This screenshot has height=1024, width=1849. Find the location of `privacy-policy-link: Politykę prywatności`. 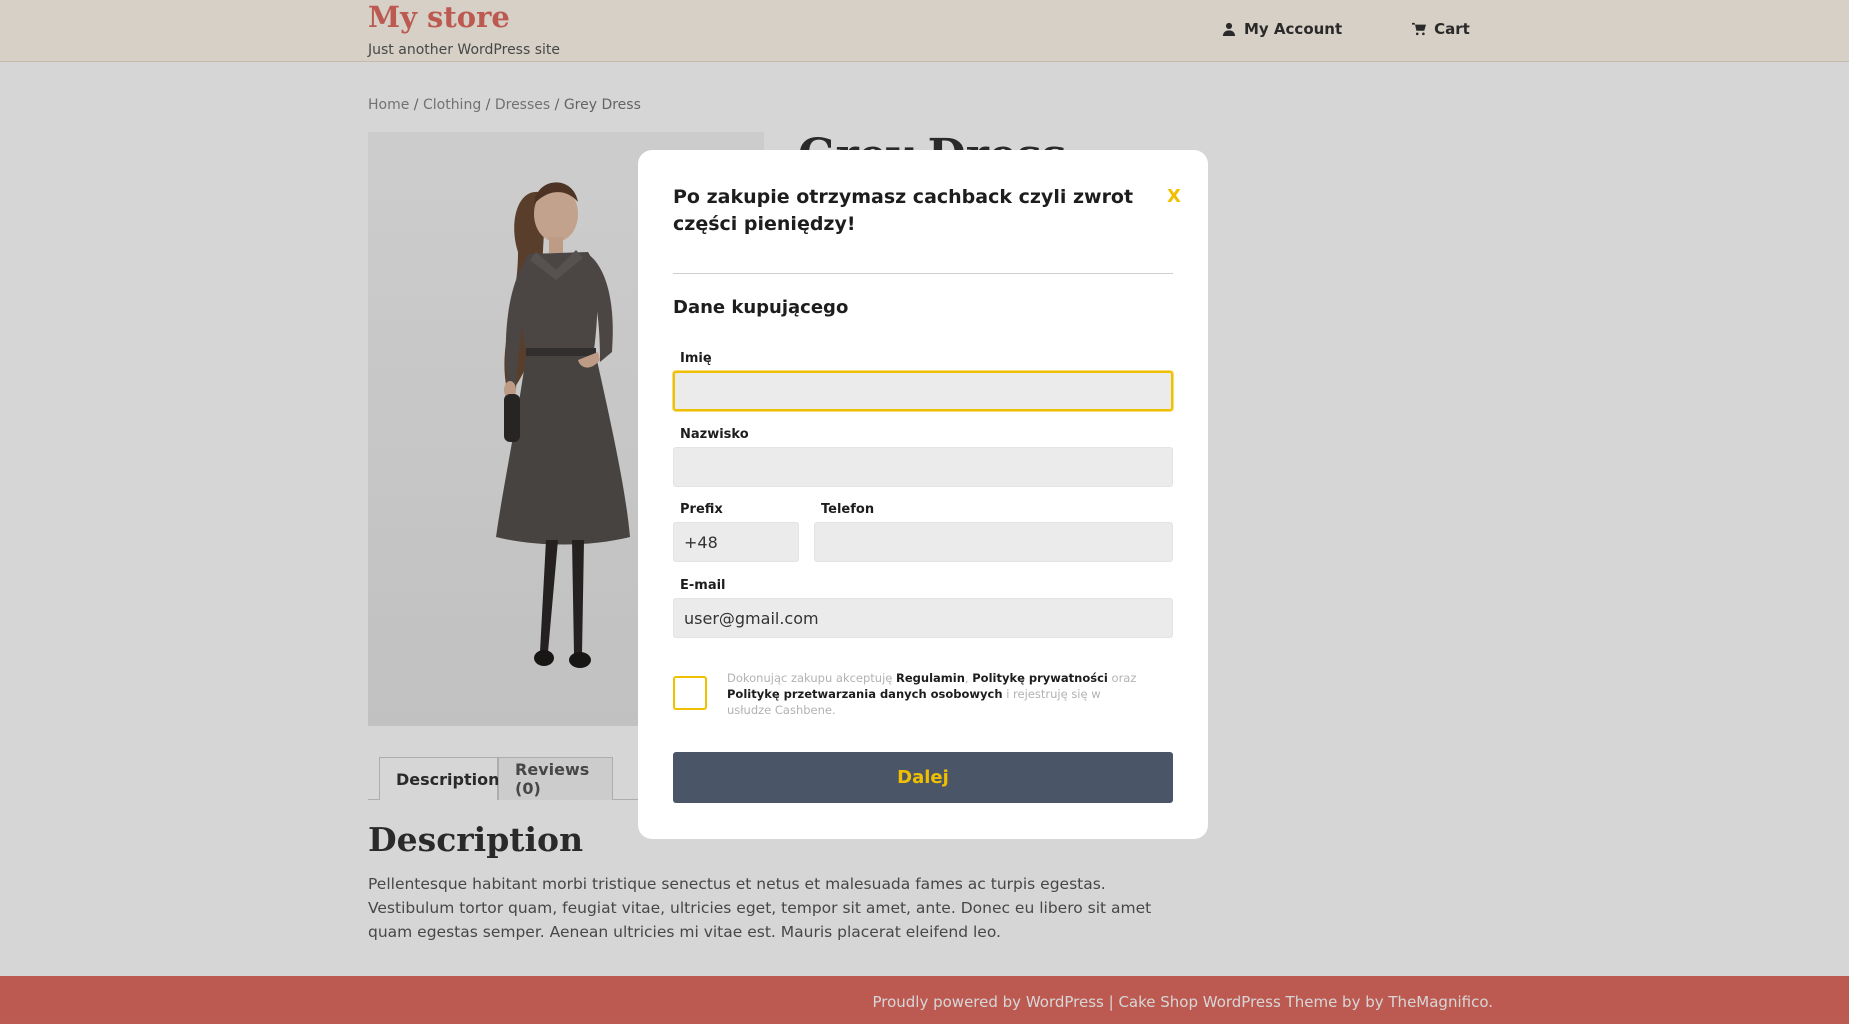

privacy-policy-link: Politykę prywatności is located at coordinates (1040, 678).